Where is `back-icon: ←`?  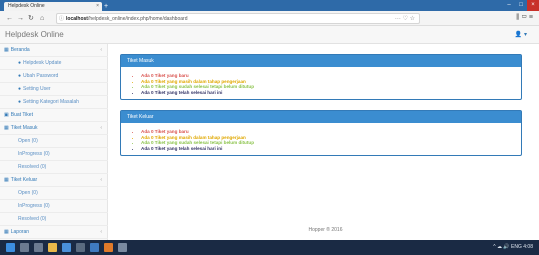 back-icon: ← is located at coordinates (9, 18).